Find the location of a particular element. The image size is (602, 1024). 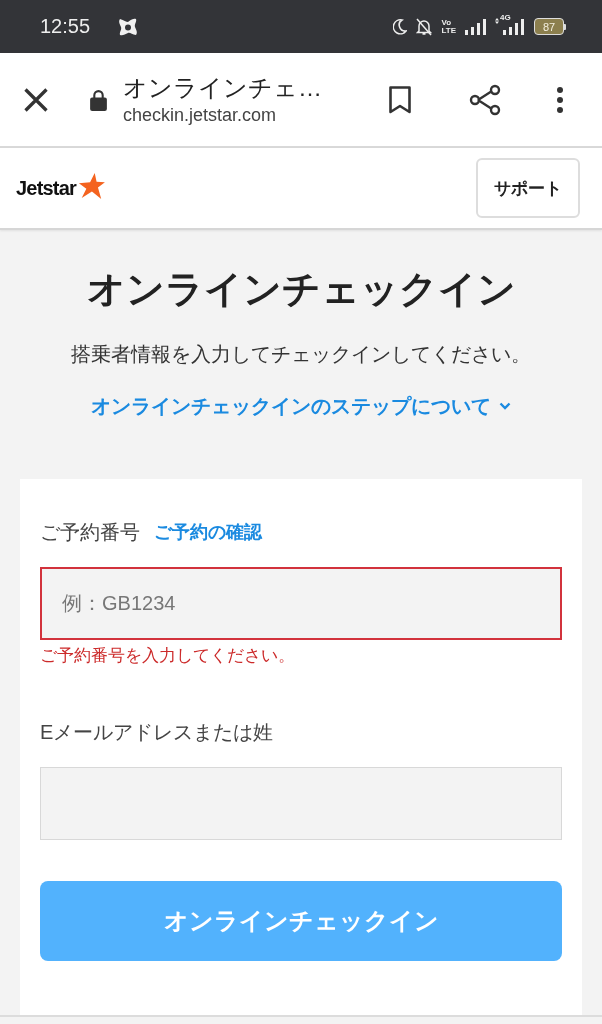

page-url: checkin.jetstar.com is located at coordinates (200, 115).